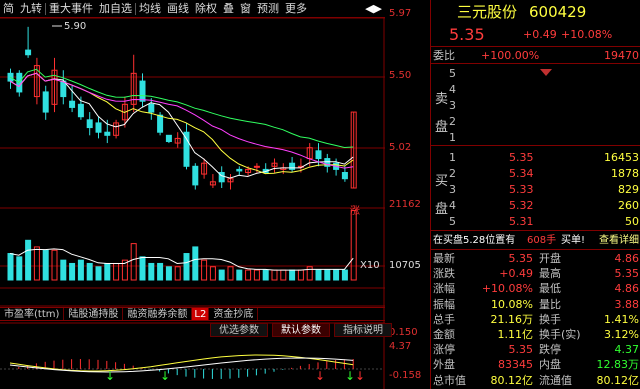 This screenshot has height=389, width=640. Describe the element at coordinates (535, 349) in the screenshot. I see `stat-row: 涨停 5.35 跌停 4.37` at that location.